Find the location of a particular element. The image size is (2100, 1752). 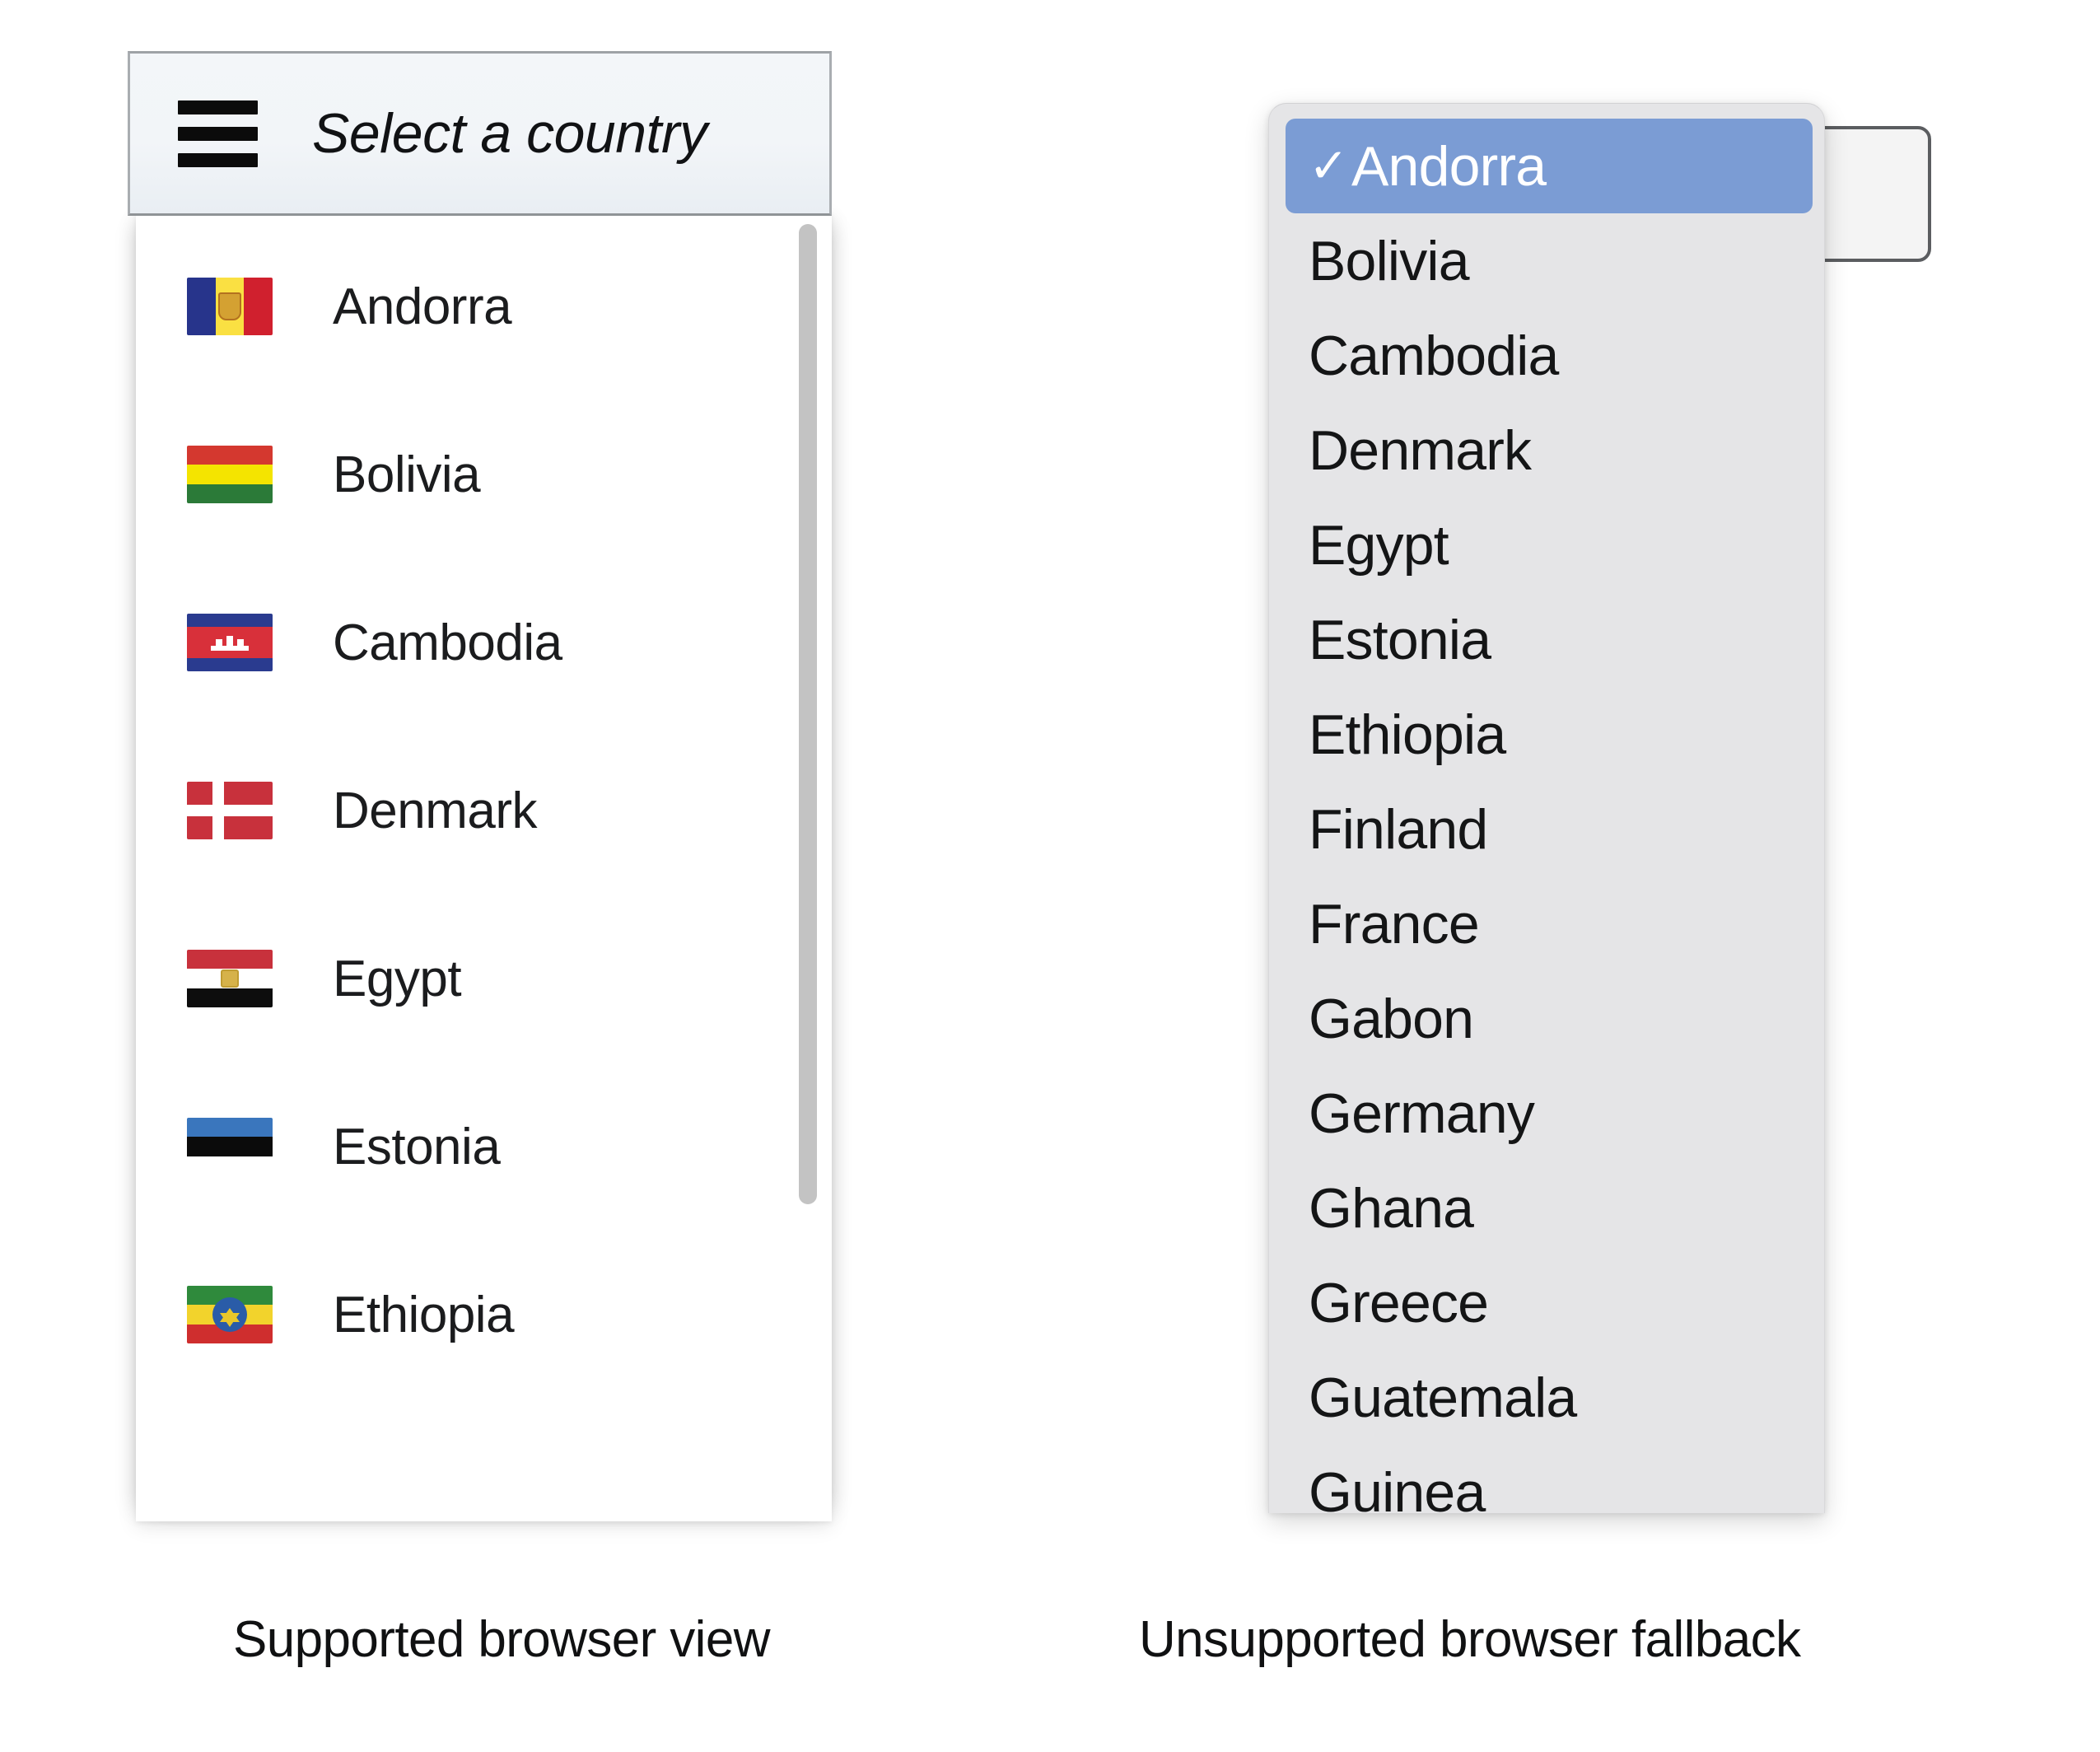

dropdown-option-label: Ghana is located at coordinates (1391, 1208).